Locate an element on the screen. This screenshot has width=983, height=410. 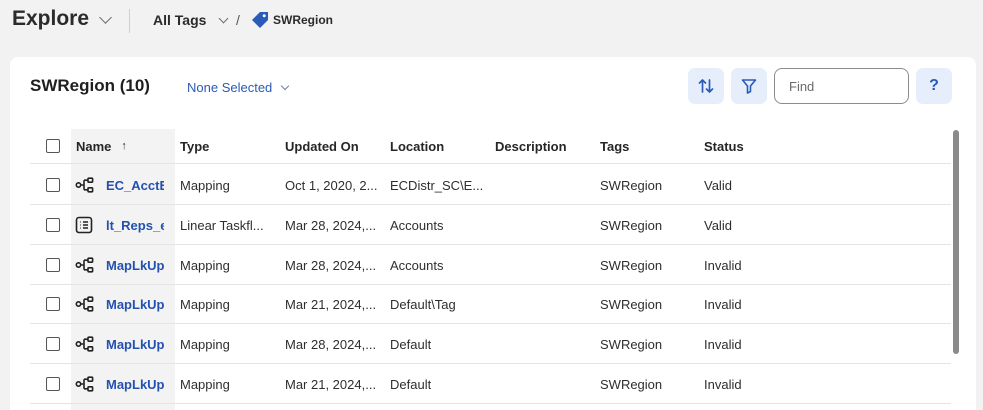
asset-name-link: EC_AcctE: is located at coordinates (135, 185).